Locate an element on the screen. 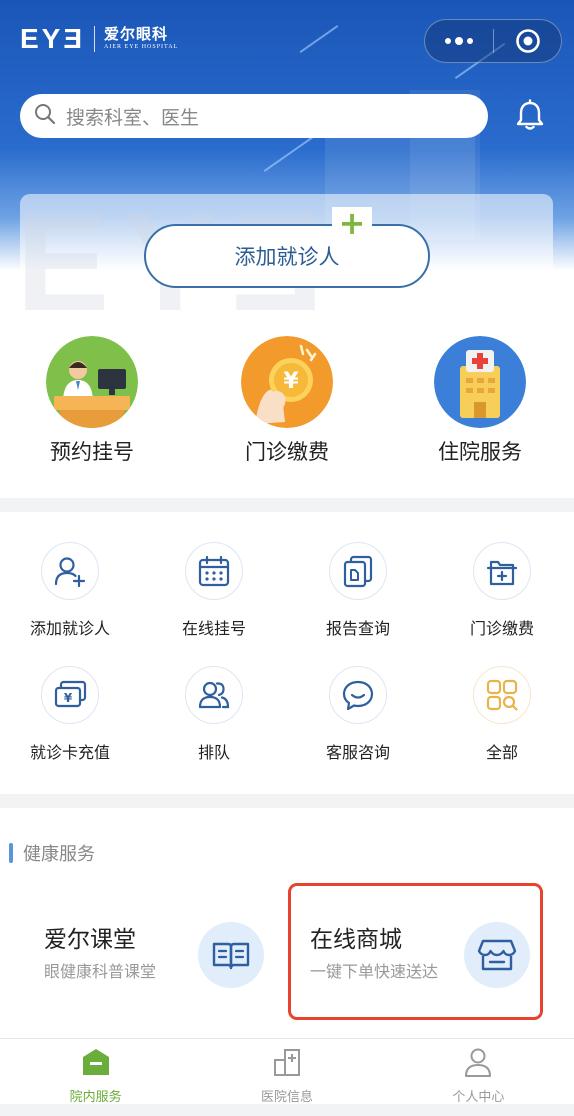  tab-label: 医院信息 is located at coordinates (286, 1097).